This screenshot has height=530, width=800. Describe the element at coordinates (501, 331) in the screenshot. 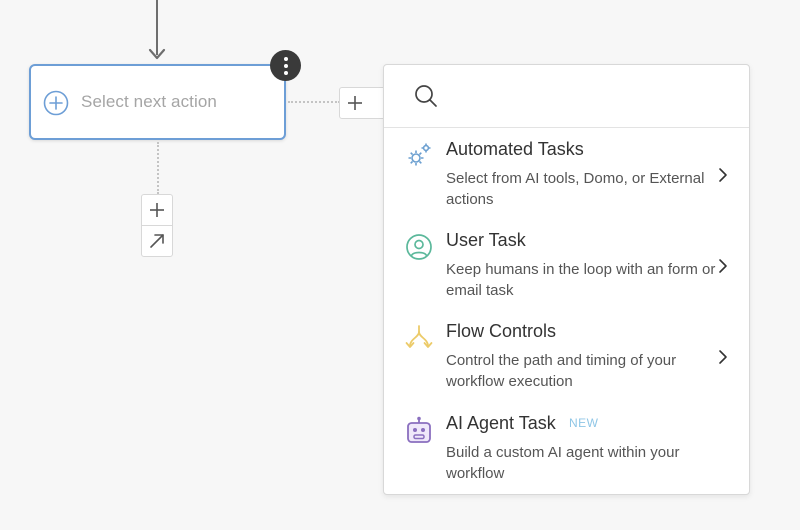

I see `menu-item-title: Flow Controls` at that location.